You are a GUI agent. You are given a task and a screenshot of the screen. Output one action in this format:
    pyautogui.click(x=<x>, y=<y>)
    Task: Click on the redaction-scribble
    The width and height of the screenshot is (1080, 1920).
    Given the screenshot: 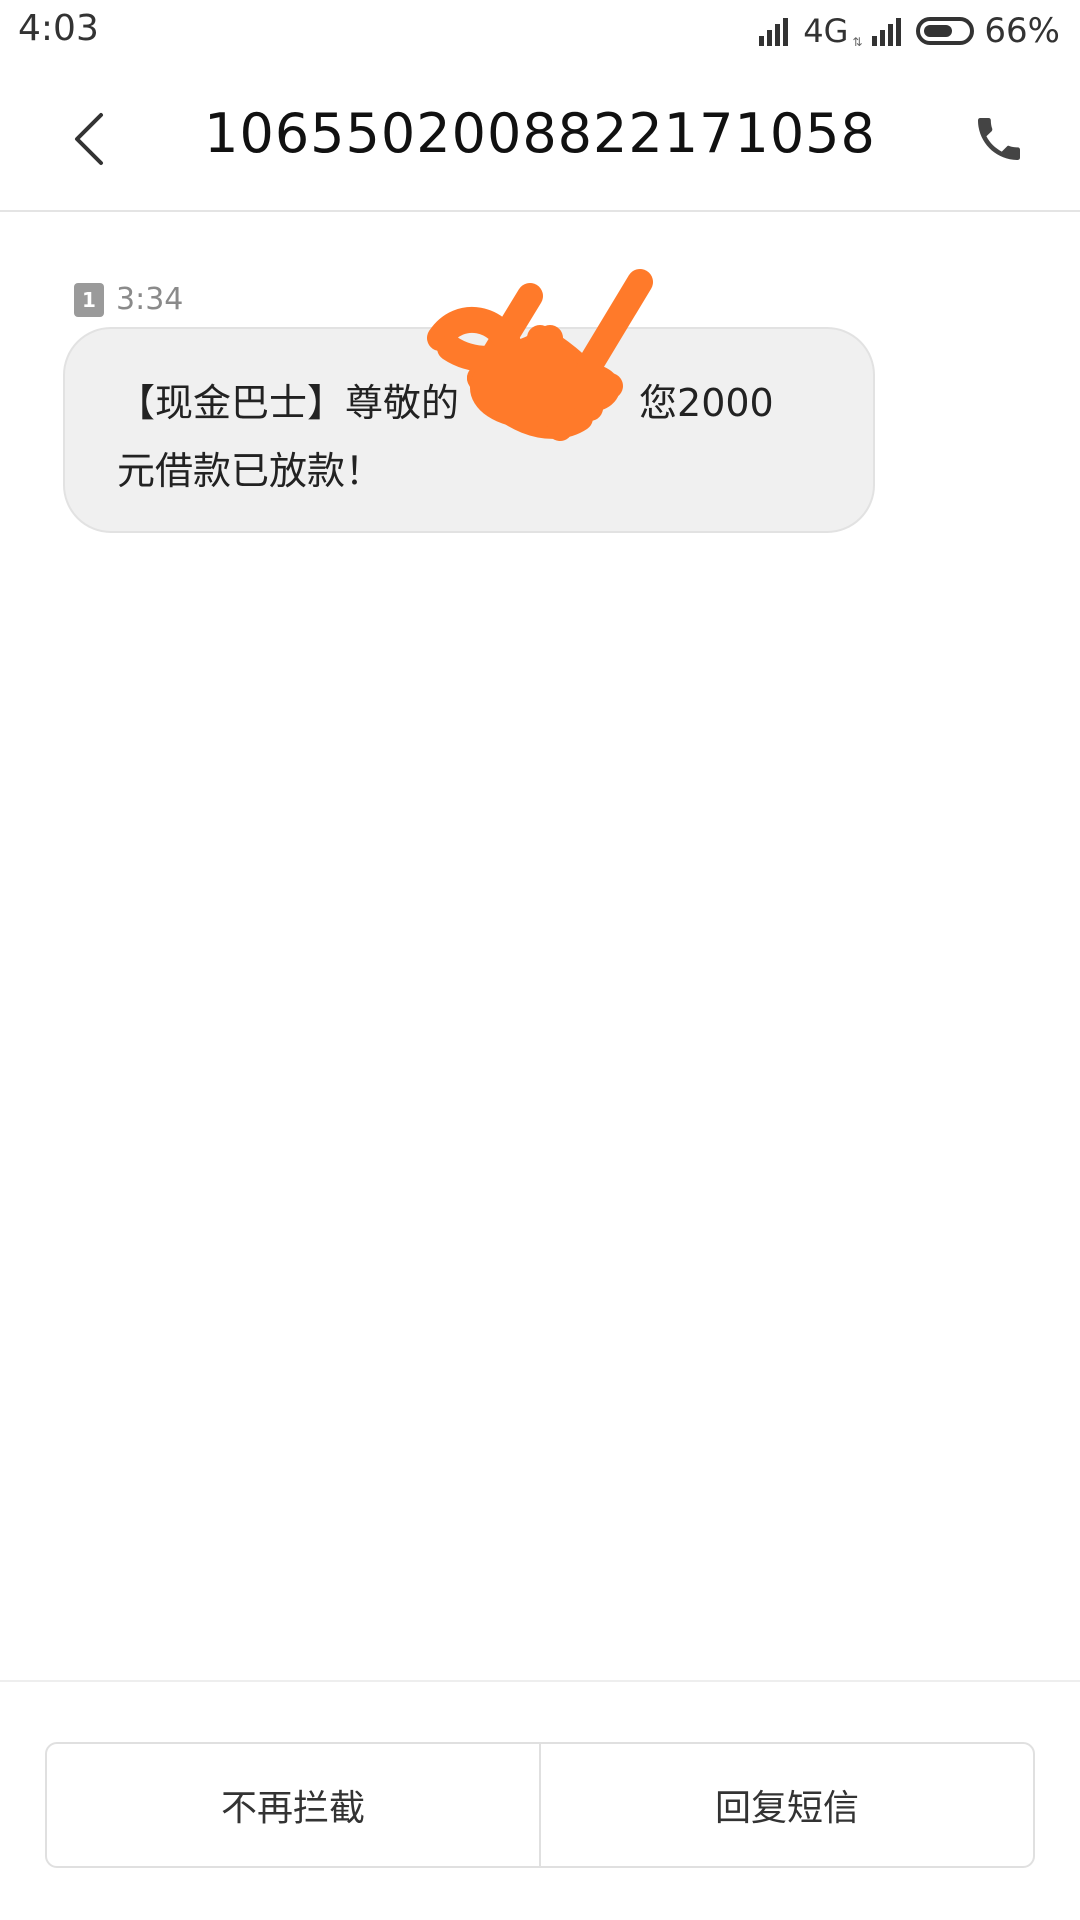 What is the action you would take?
    pyautogui.click(x=540, y=355)
    